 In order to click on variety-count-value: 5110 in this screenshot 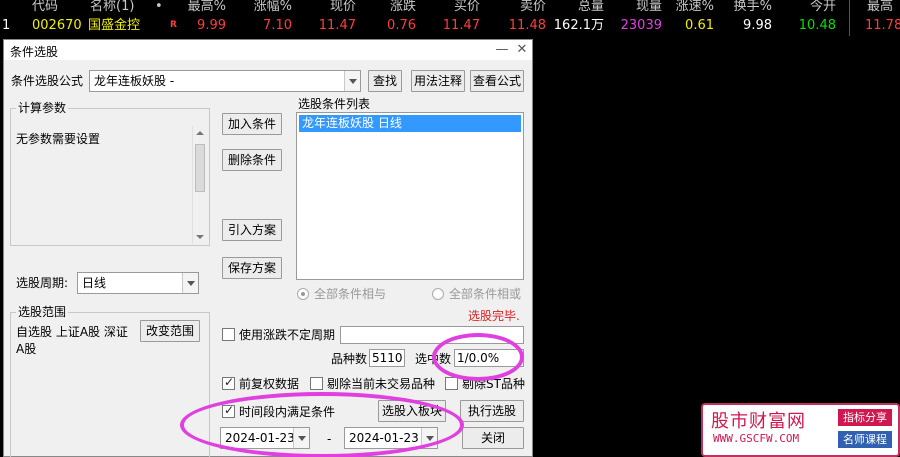, I will do `click(387, 358)`.